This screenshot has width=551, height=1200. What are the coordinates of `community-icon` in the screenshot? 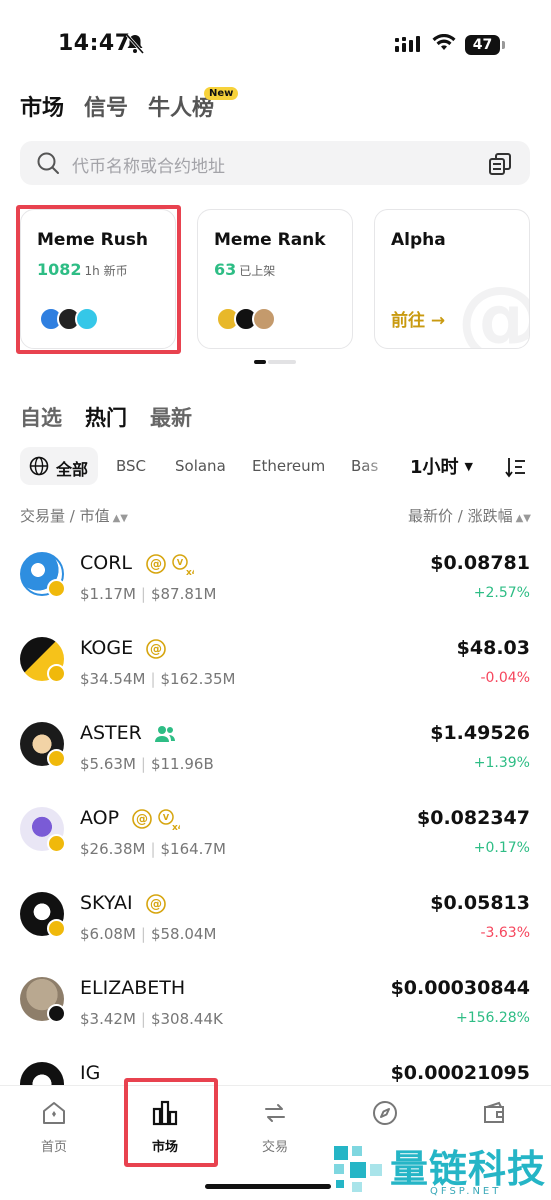 It's located at (165, 736).